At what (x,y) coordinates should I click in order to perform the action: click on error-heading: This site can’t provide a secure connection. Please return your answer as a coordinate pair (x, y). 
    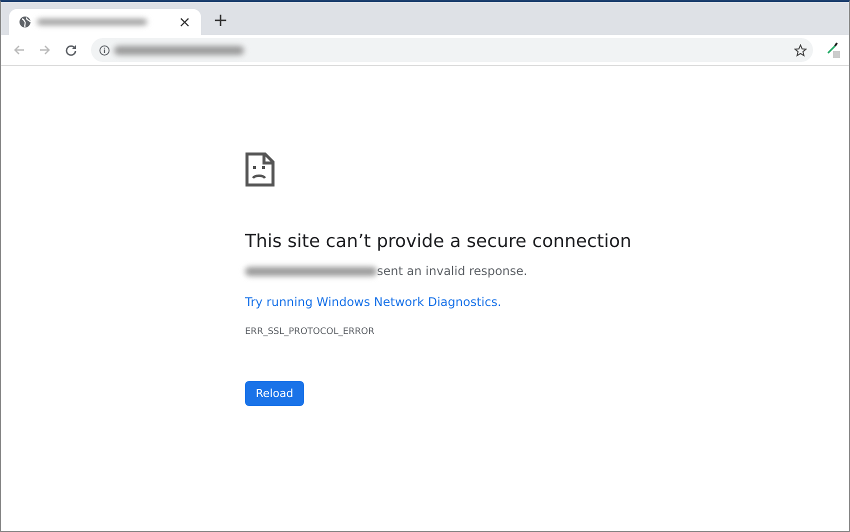
    Looking at the image, I should click on (438, 241).